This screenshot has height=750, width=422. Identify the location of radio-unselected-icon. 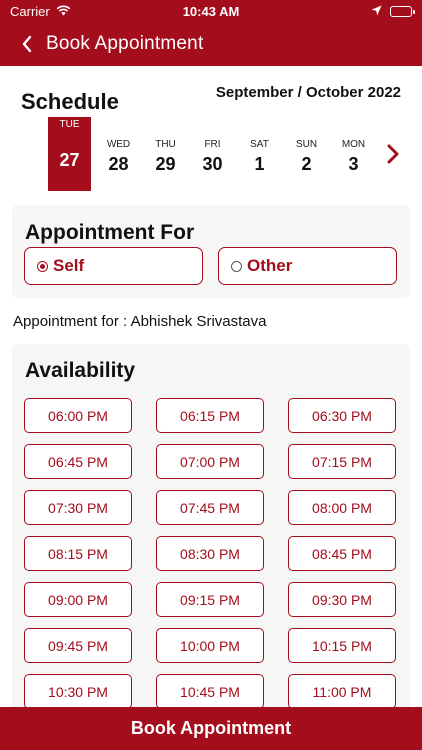
(236, 266).